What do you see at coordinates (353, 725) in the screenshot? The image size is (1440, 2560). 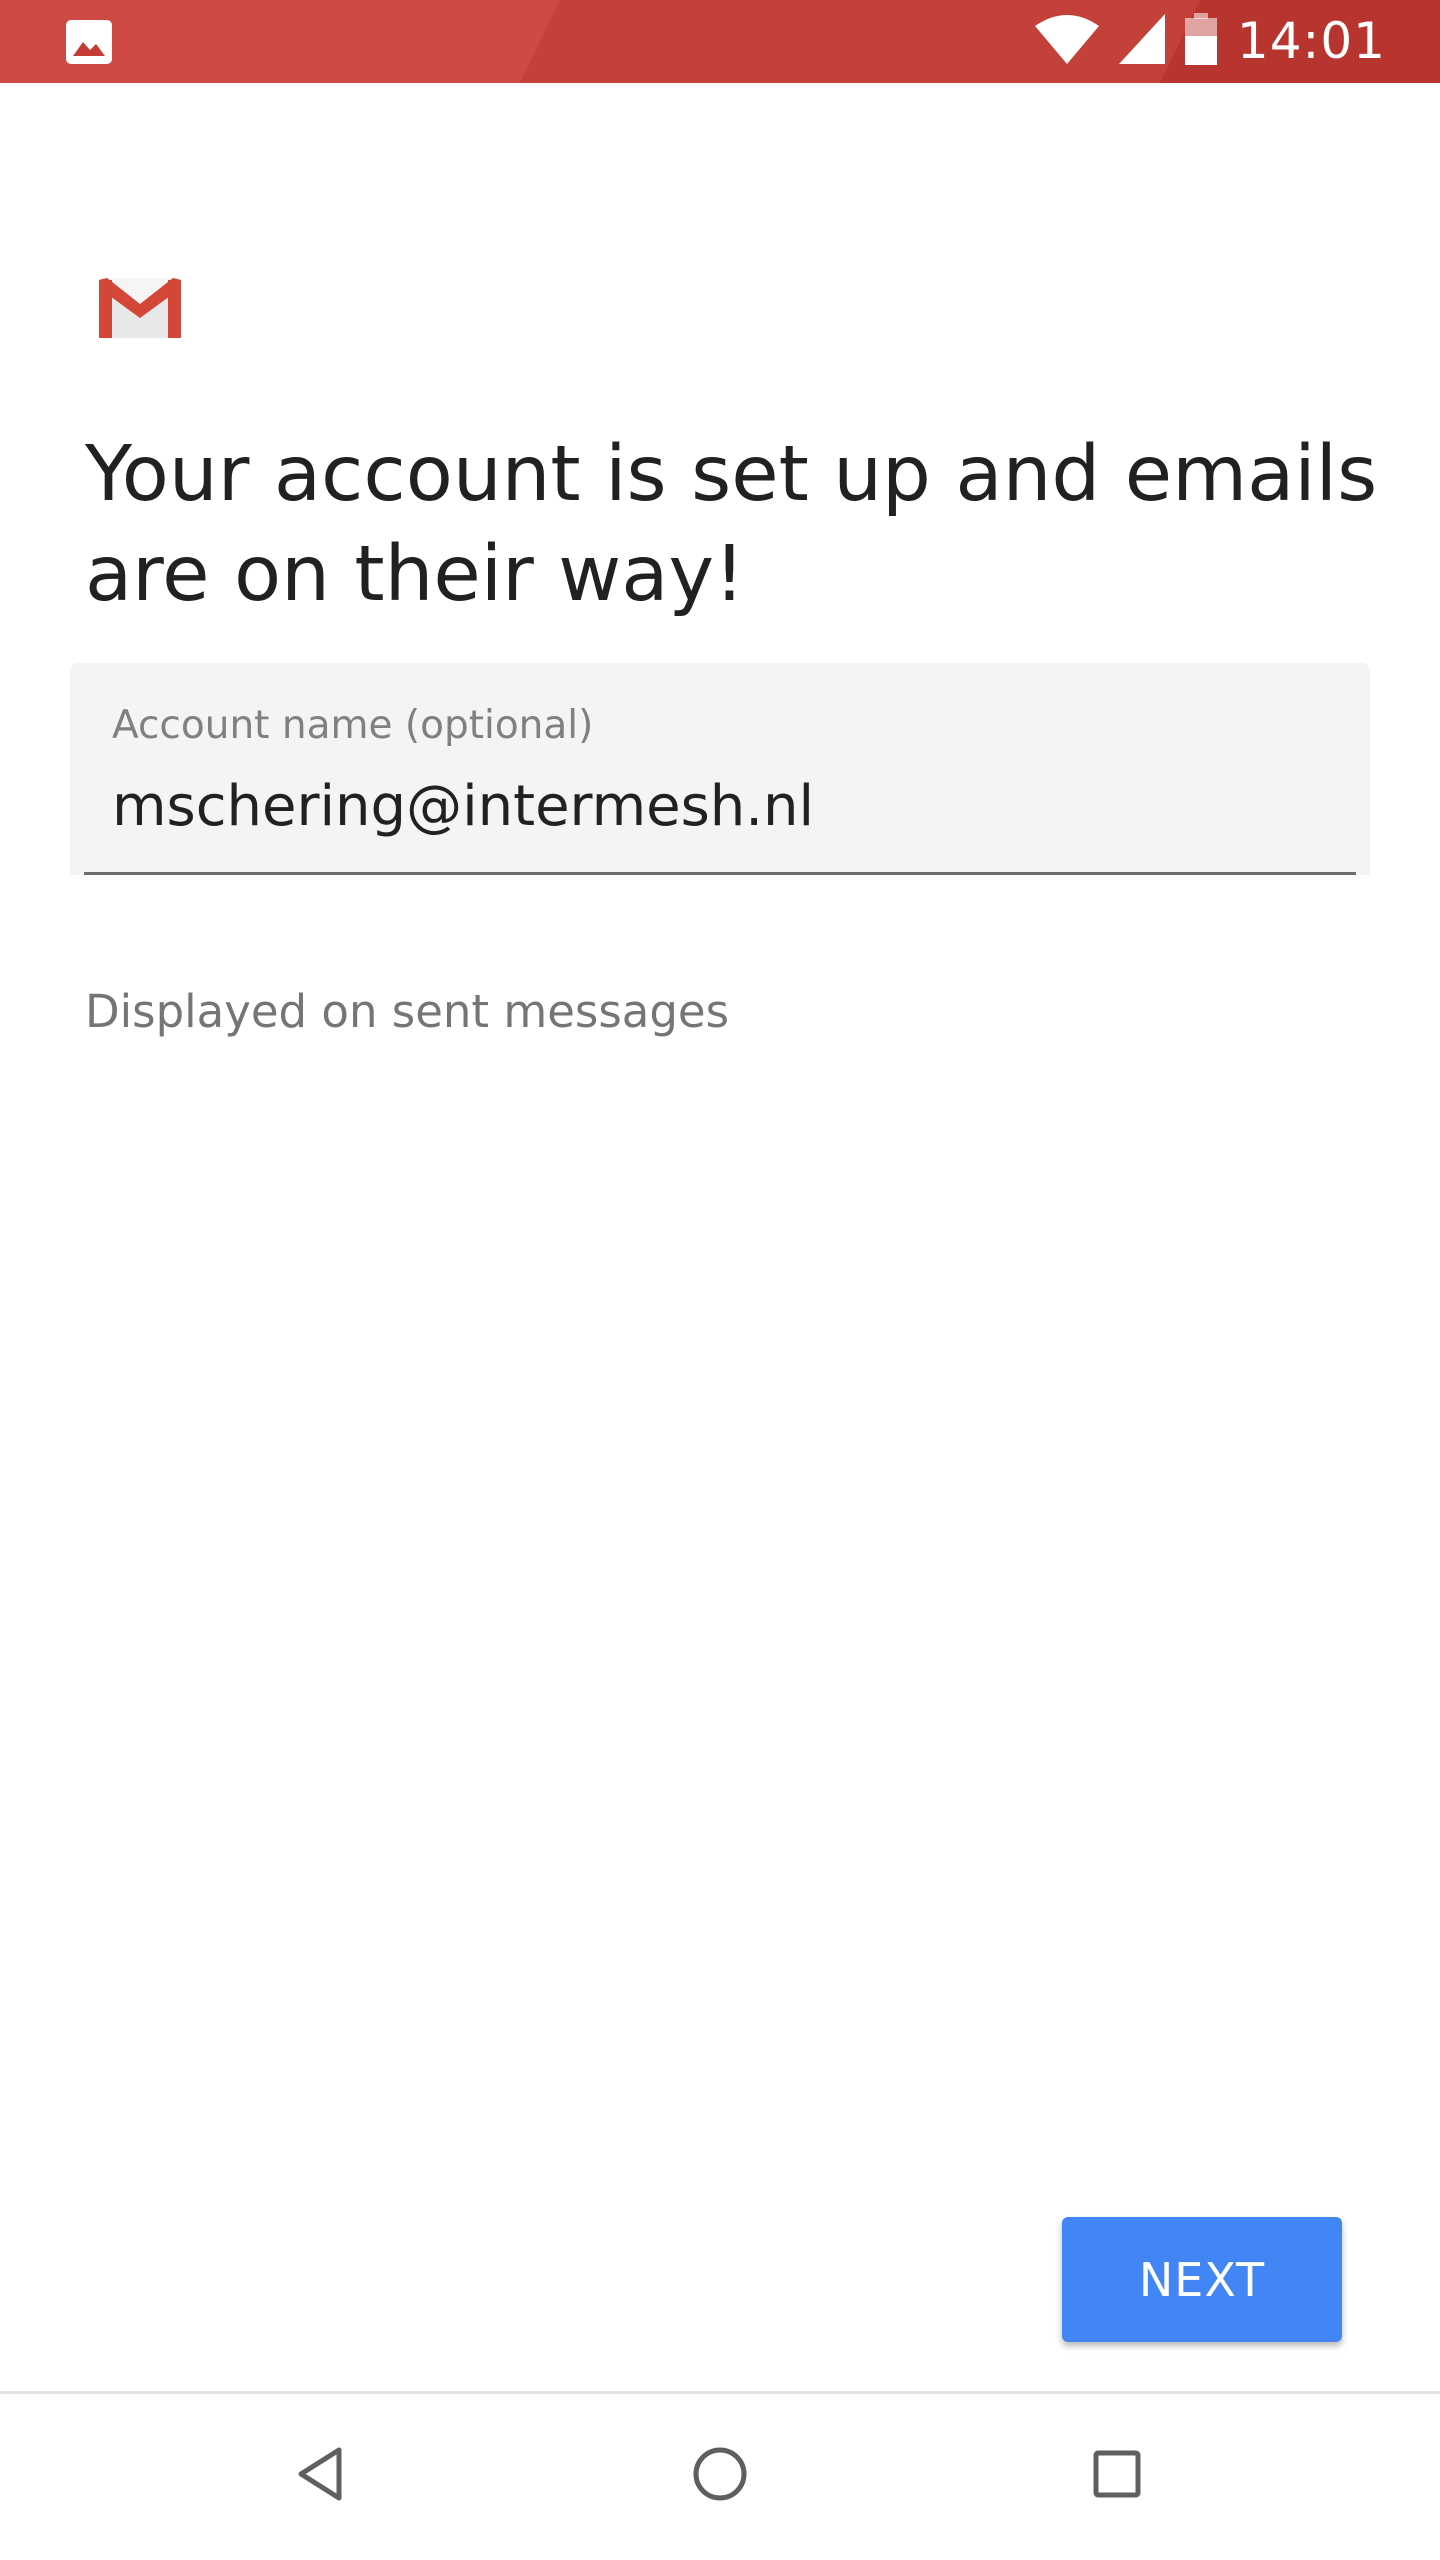 I see `account-name-label: Account name (optional)` at bounding box center [353, 725].